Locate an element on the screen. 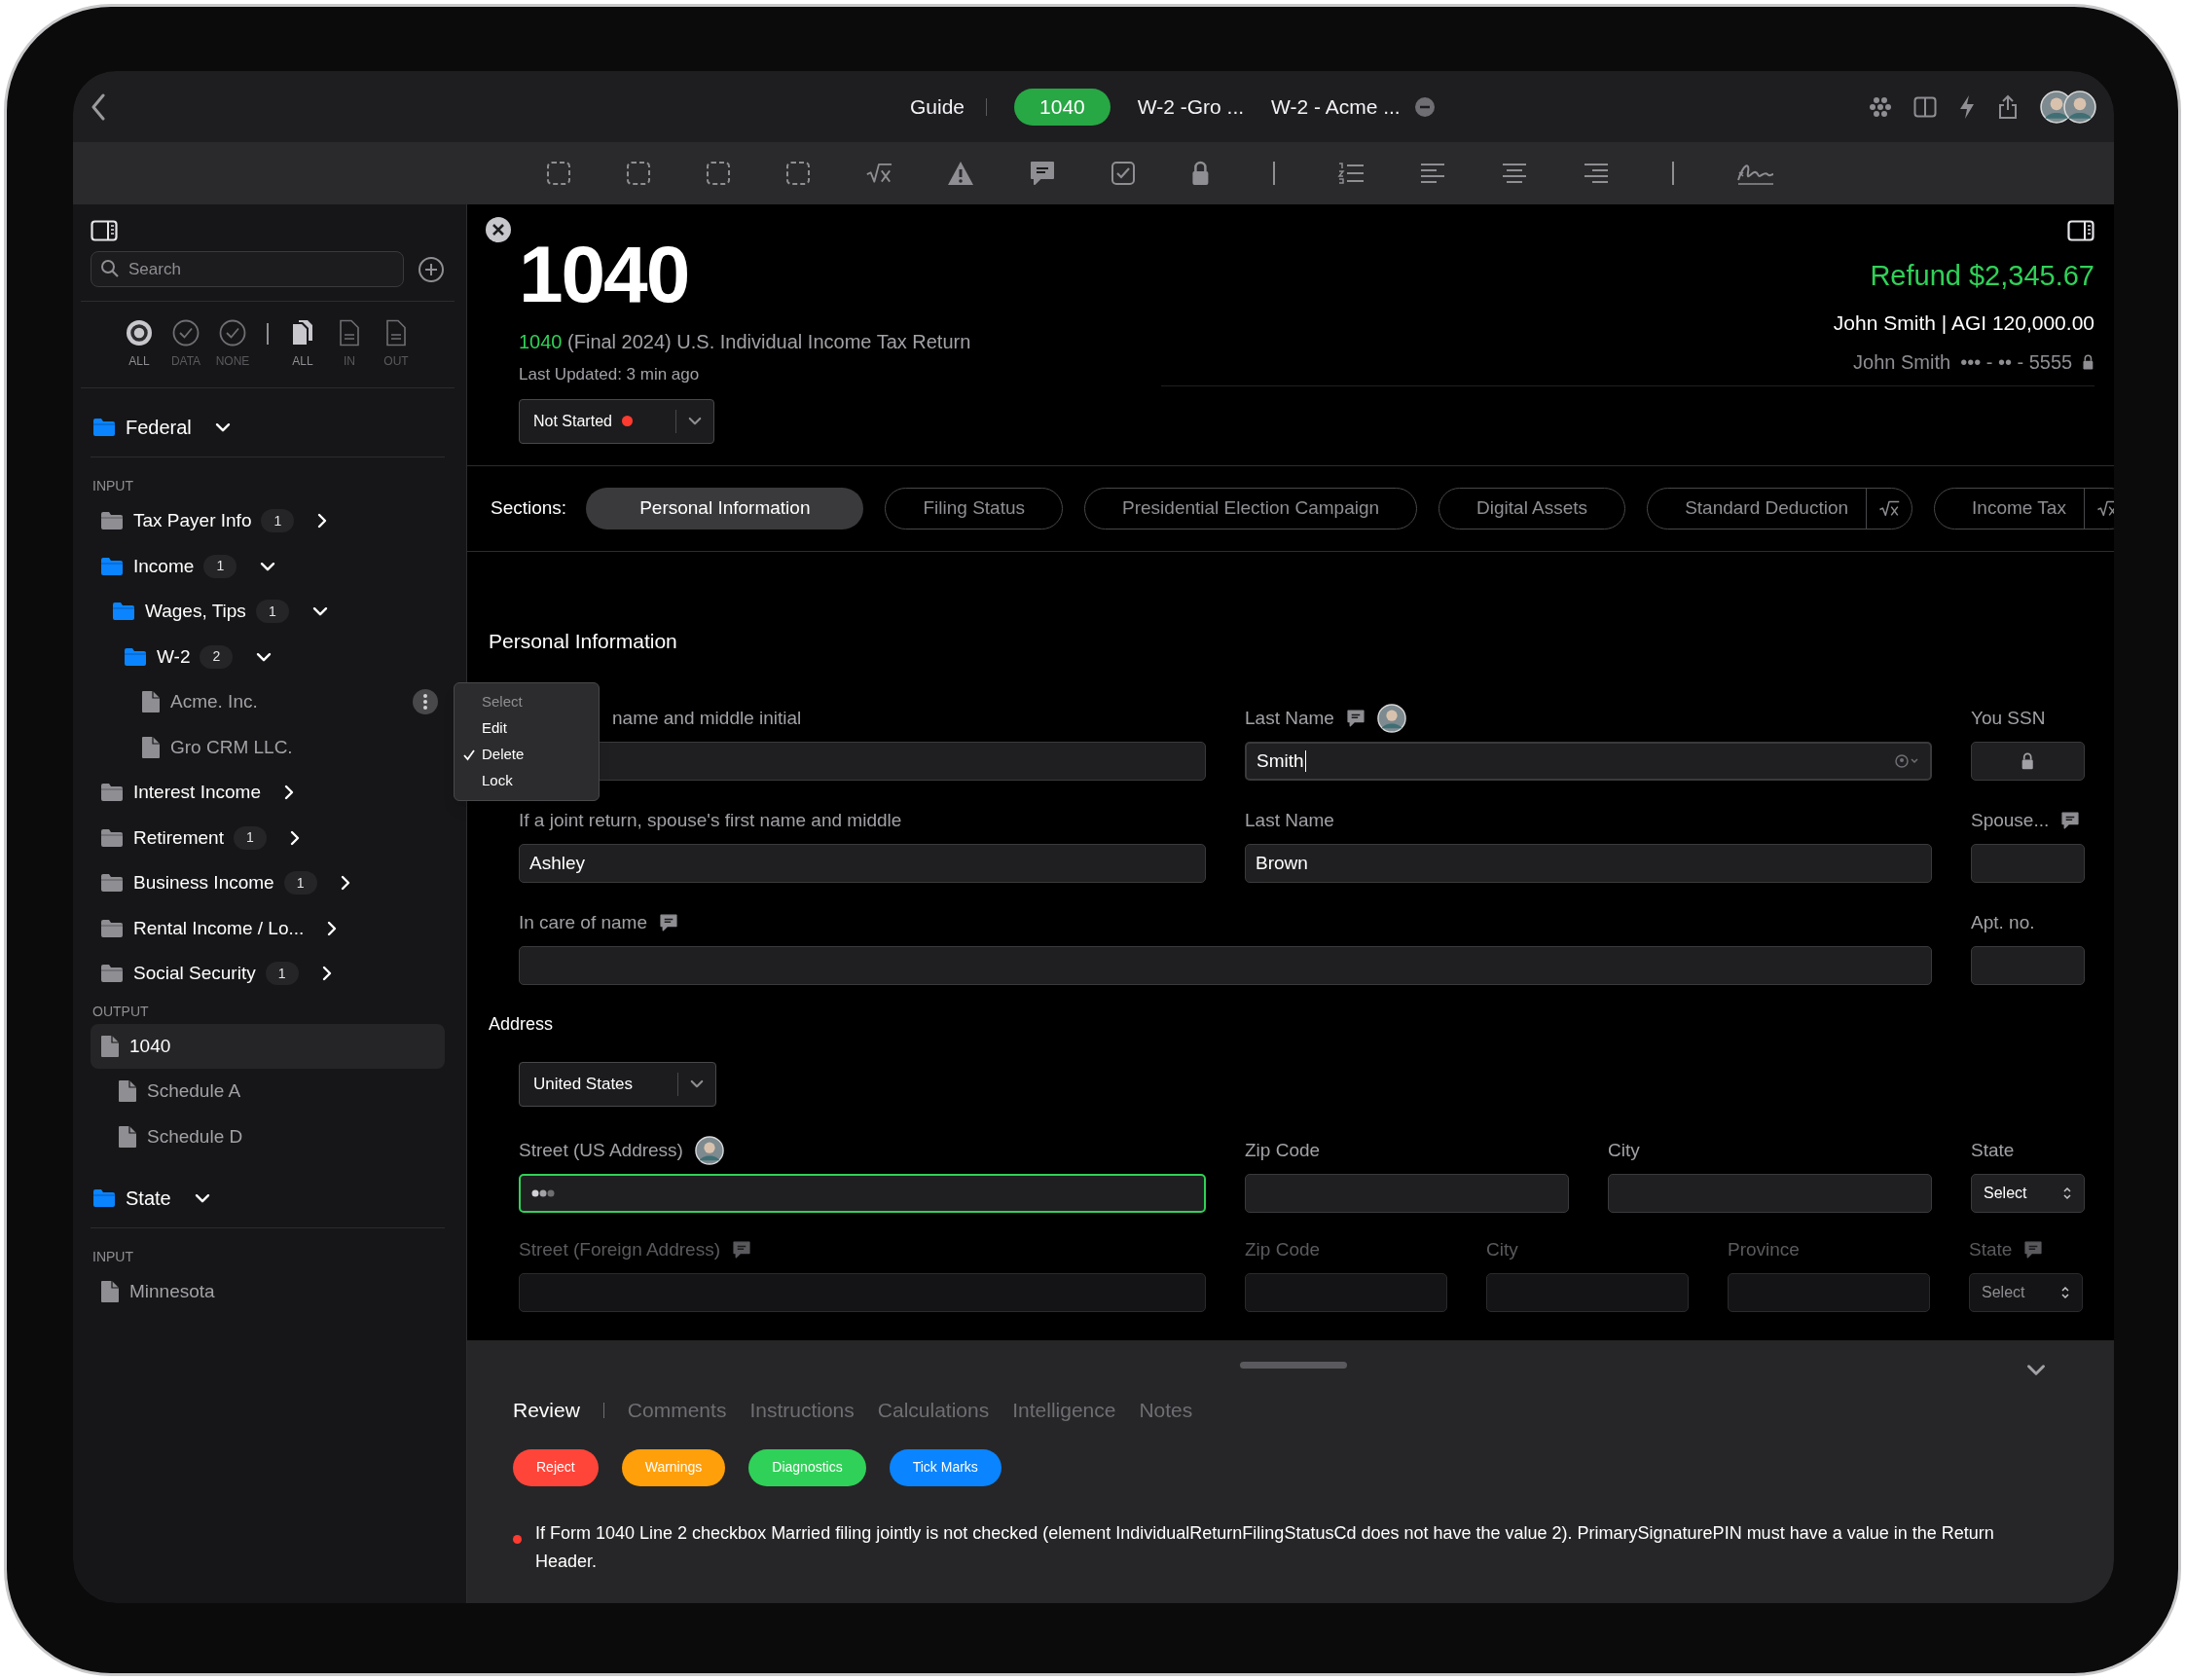  menu-item: Edit is located at coordinates (527, 728).